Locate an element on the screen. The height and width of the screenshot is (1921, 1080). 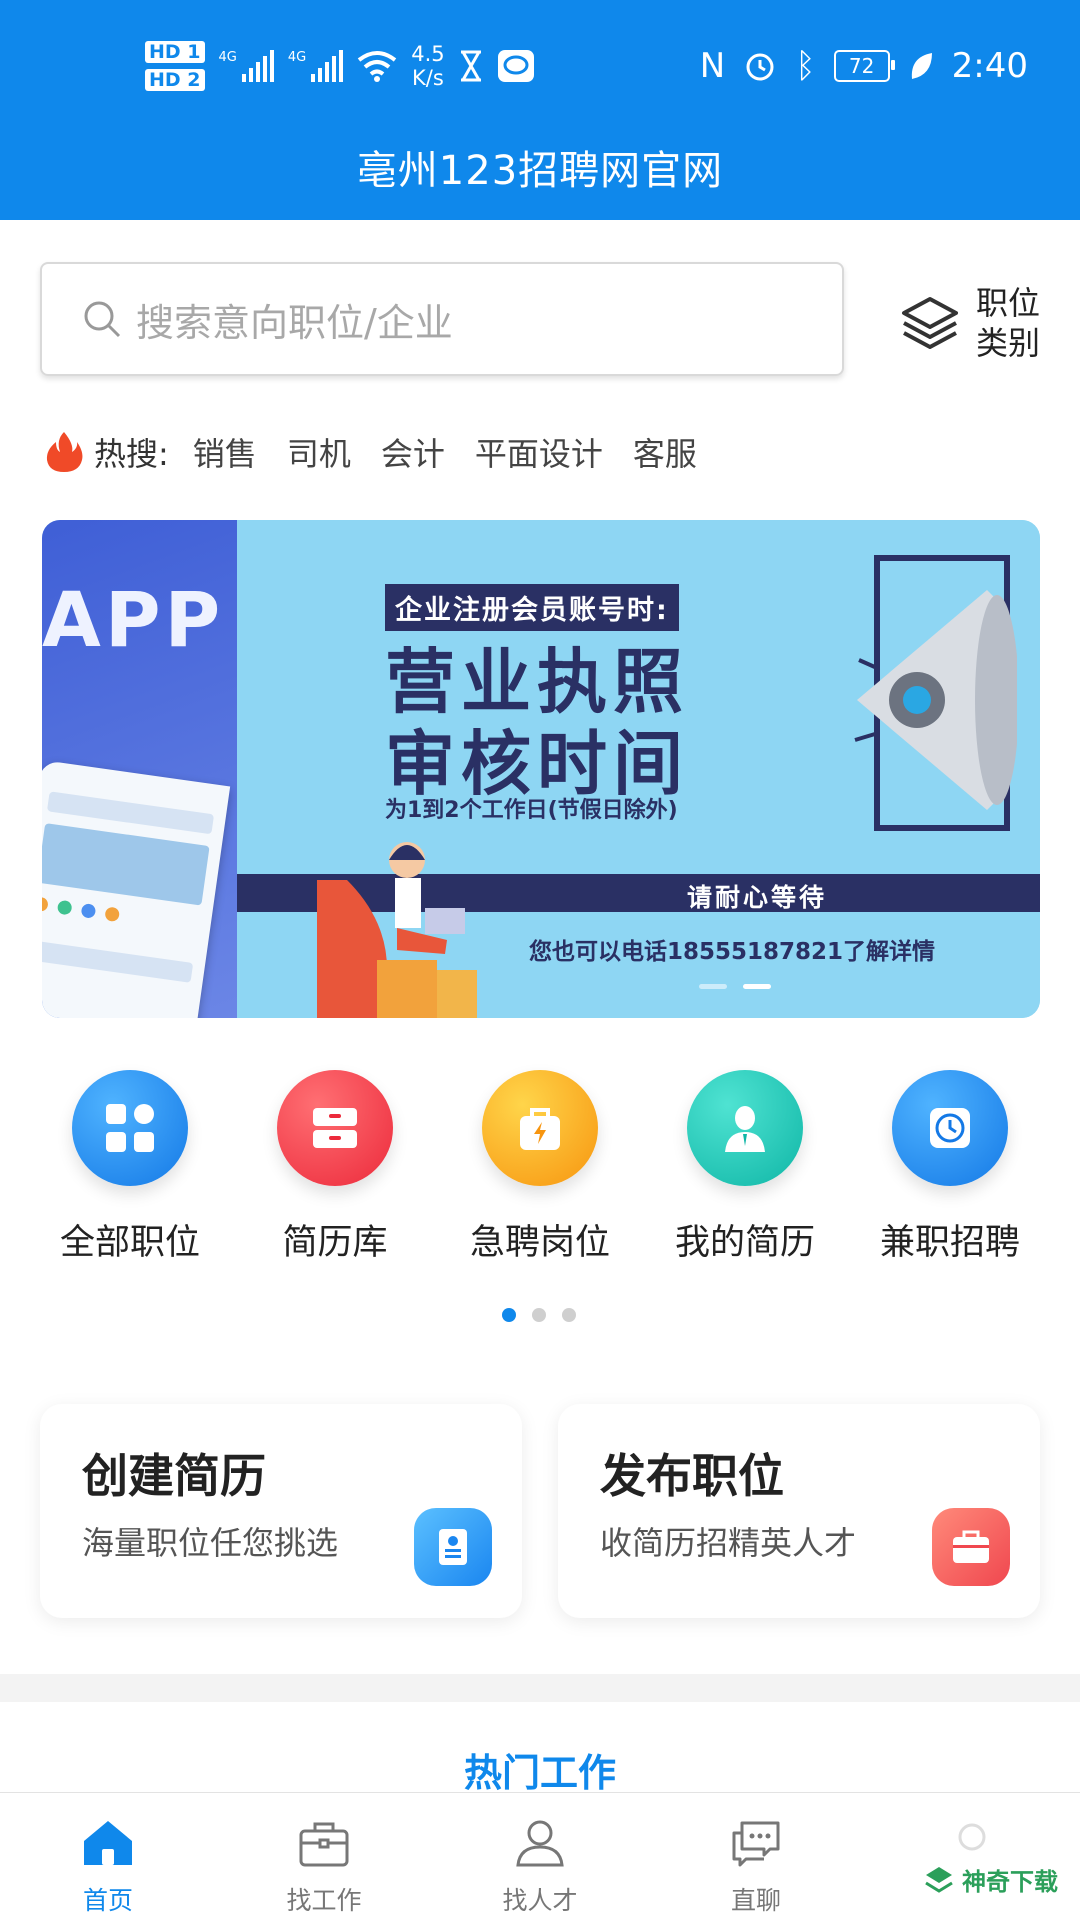
nav-mine is located at coordinates (972, 1857).